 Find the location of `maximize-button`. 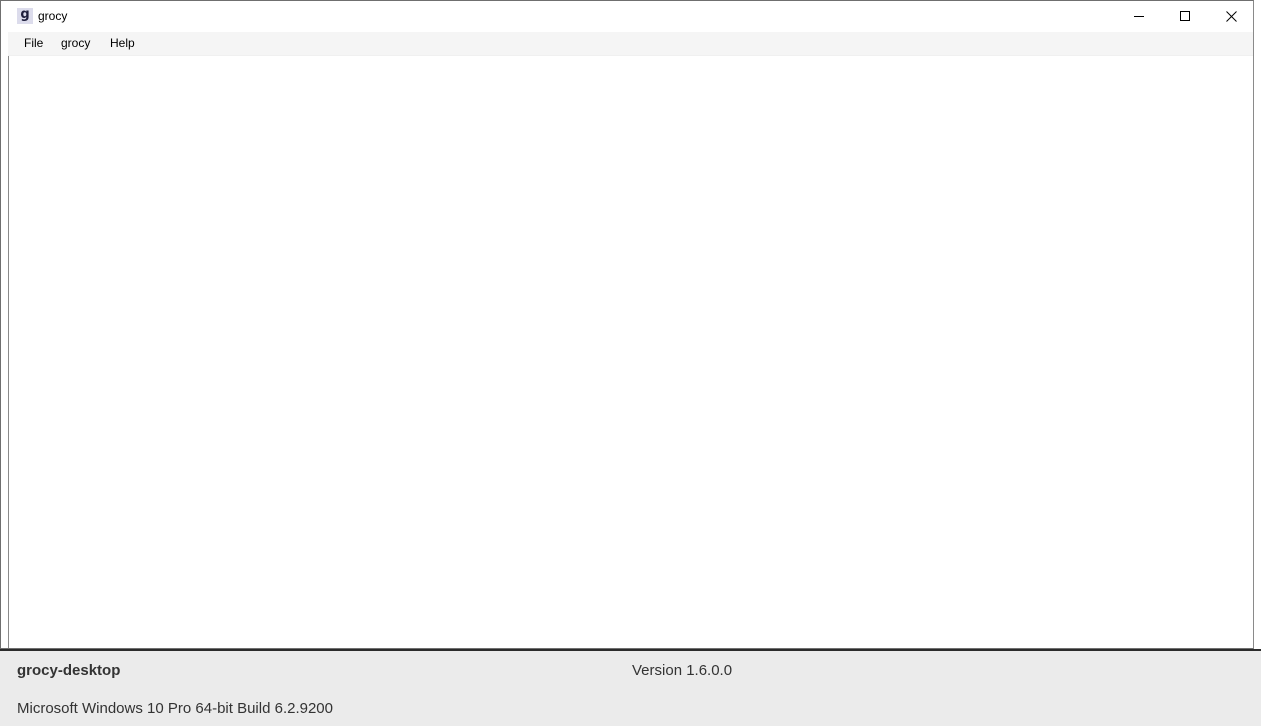

maximize-button is located at coordinates (1185, 16).